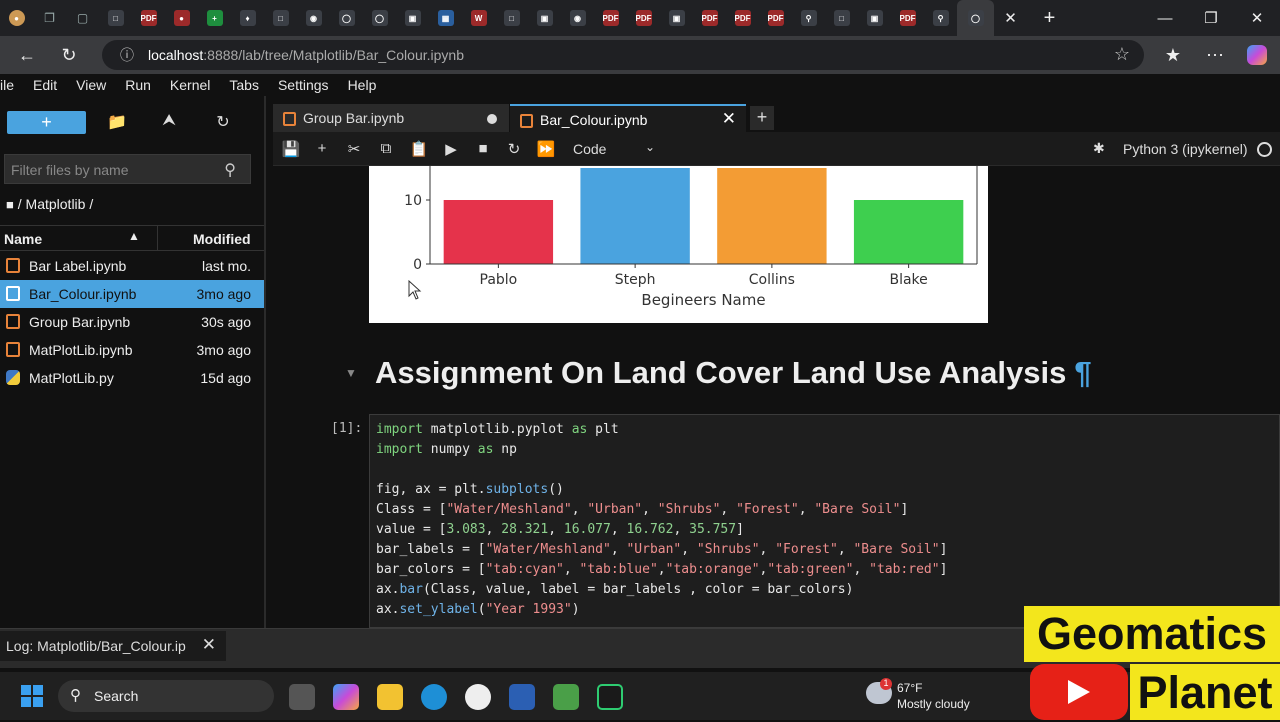 The image size is (1280, 722). I want to click on run-icon: ▶, so click(451, 149).